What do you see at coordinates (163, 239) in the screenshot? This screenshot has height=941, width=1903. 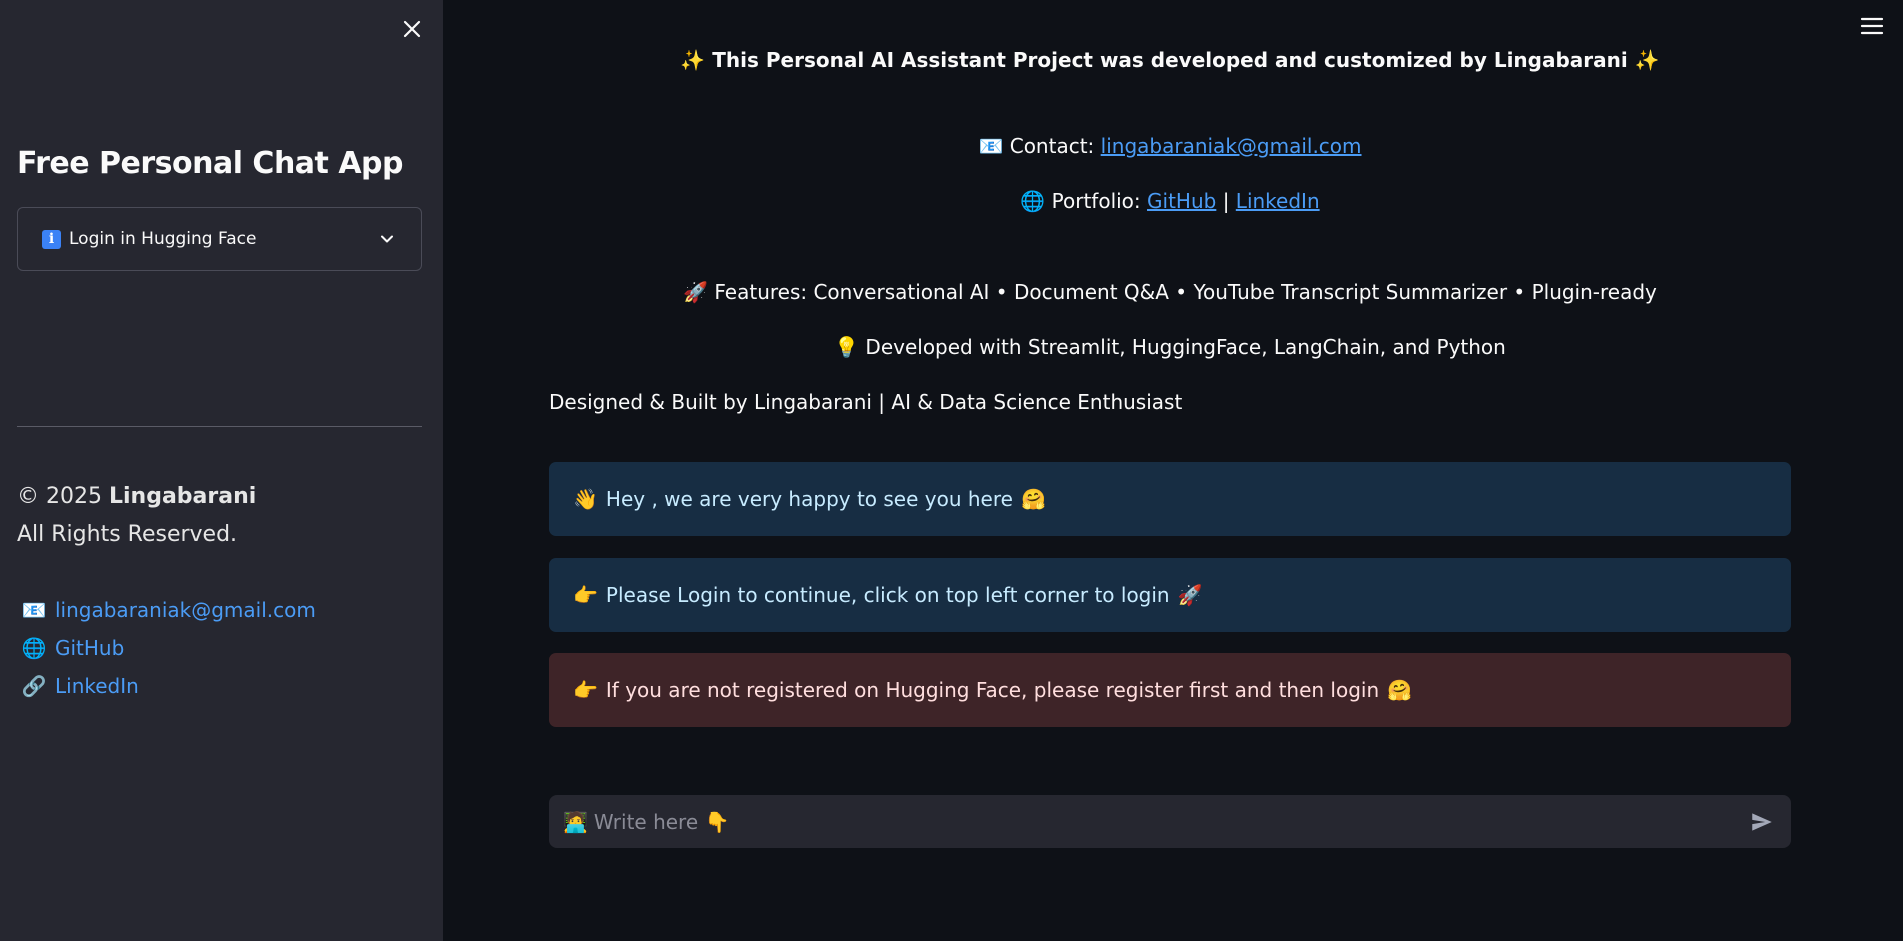 I see `login-expander-label: Login in Hugging Face` at bounding box center [163, 239].